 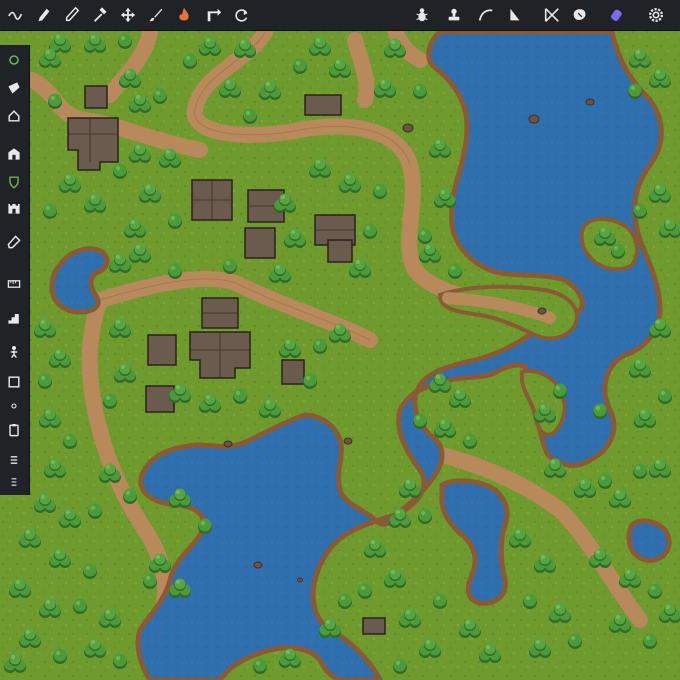 I want to click on curve-icon, so click(x=486, y=15).